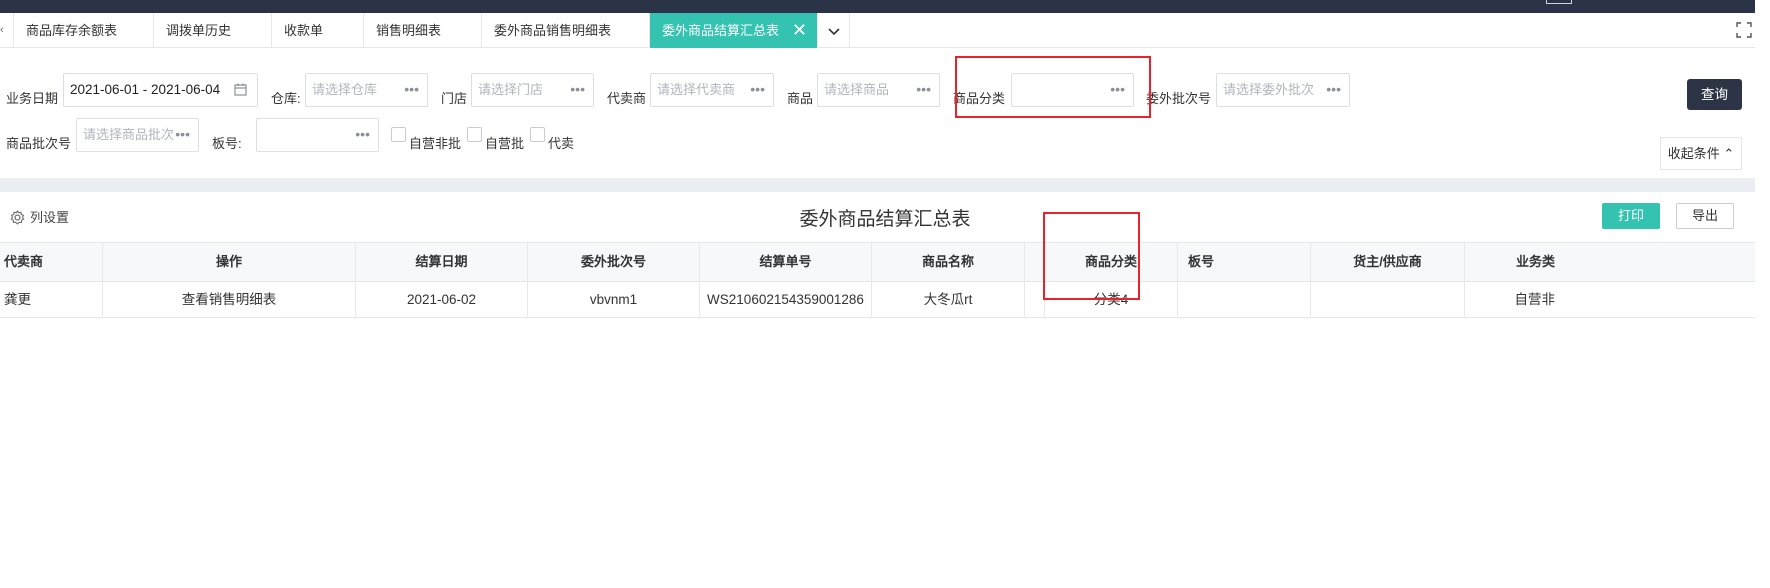 The height and width of the screenshot is (588, 1770). What do you see at coordinates (1244, 299) in the screenshot?
I see `cell-board-no` at bounding box center [1244, 299].